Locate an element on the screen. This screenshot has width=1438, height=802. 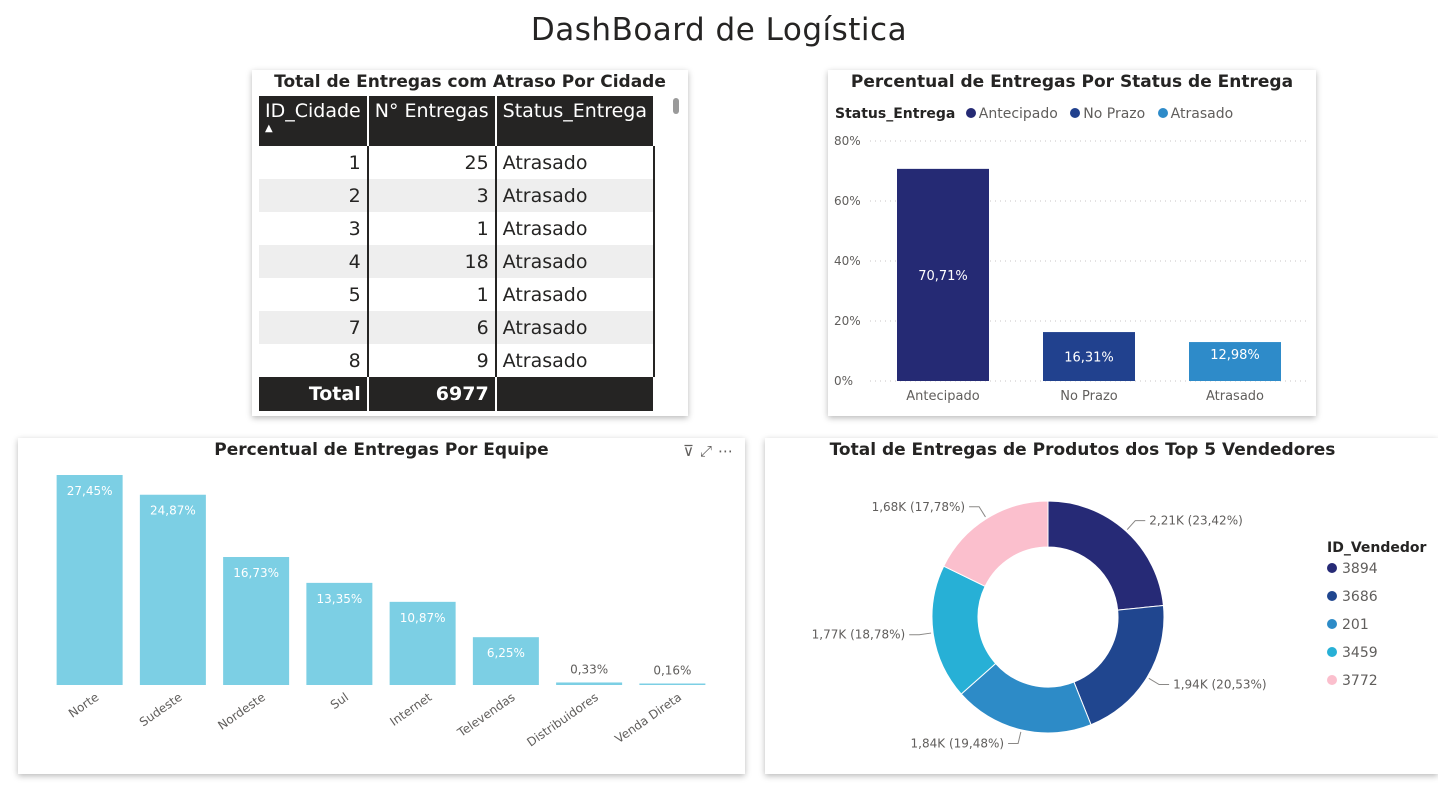
data-label-sul: 13,35% is located at coordinates (339, 599).